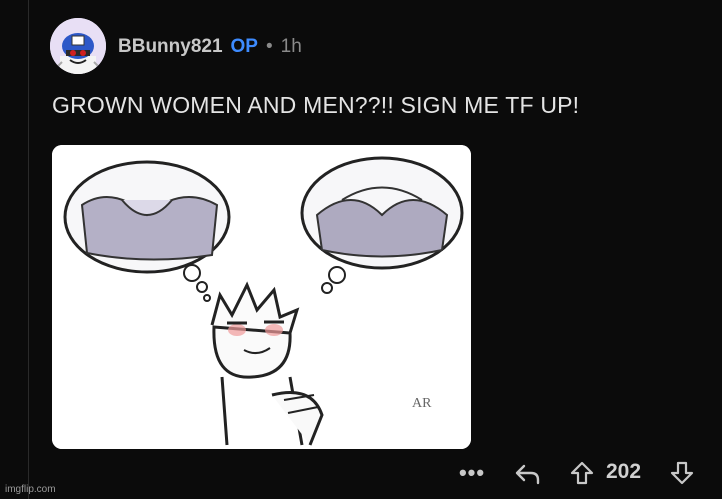 Image resolution: width=722 pixels, height=499 pixels. What do you see at coordinates (28, 249) in the screenshot?
I see `thread-line` at bounding box center [28, 249].